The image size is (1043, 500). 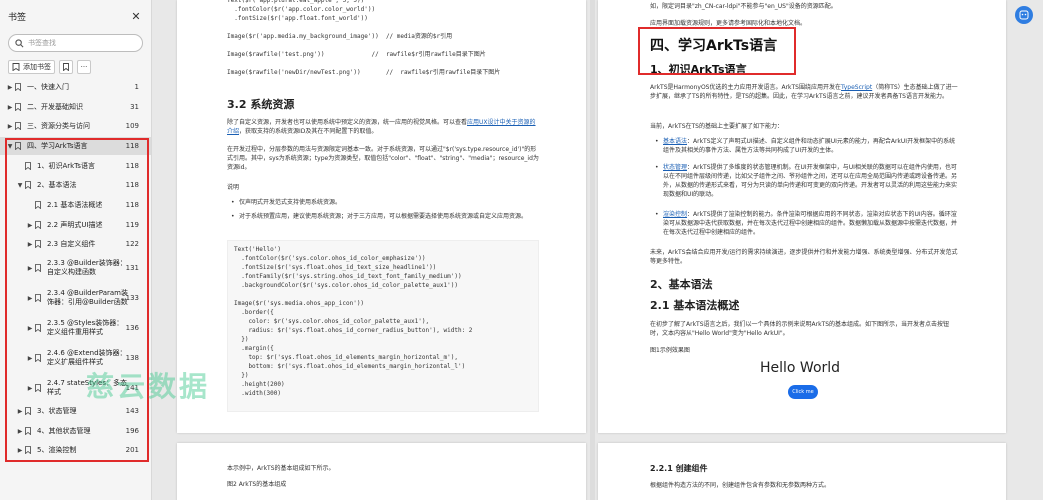 What do you see at coordinates (75, 225) in the screenshot?
I see `sidebar-bookmark-item: ▶ 2.2 声明式UI描述 119` at bounding box center [75, 225].